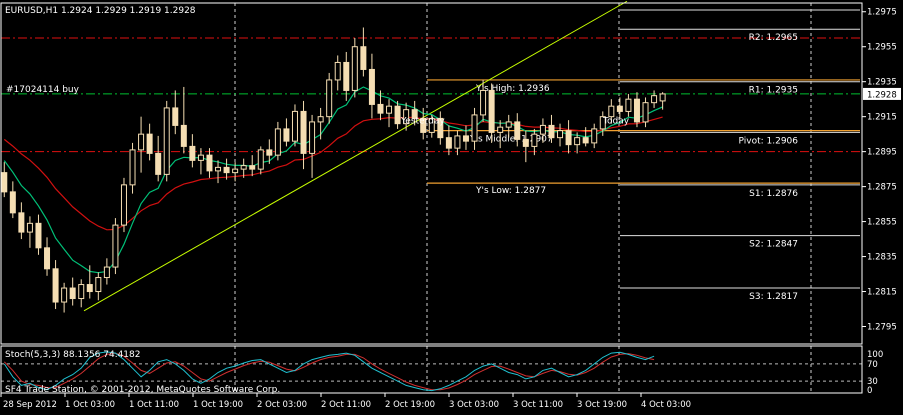 This screenshot has width=903, height=415. What do you see at coordinates (875, 355) in the screenshot?
I see `stoch-tick-100: 100` at bounding box center [875, 355].